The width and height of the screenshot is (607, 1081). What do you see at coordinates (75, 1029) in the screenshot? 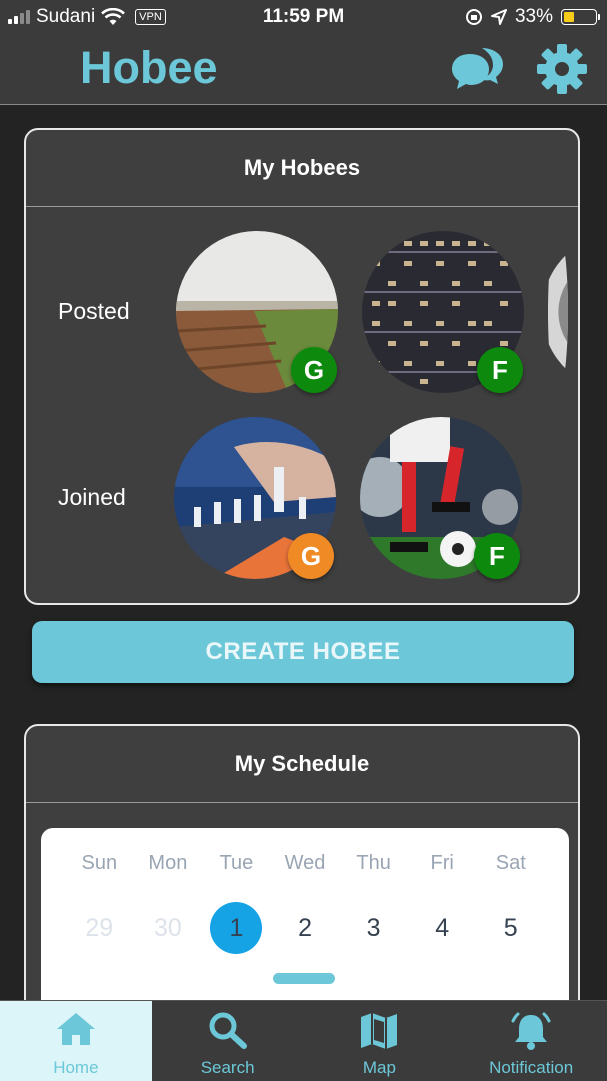
I see `home-icon` at bounding box center [75, 1029].